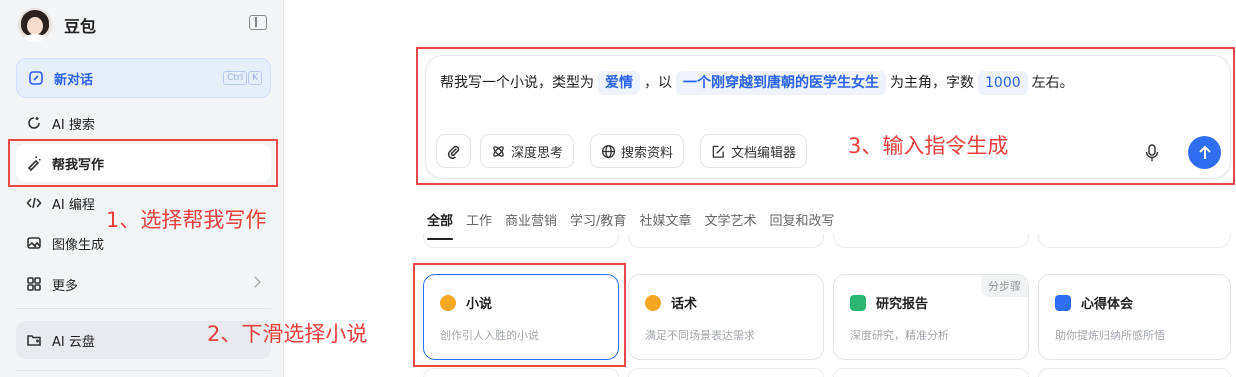 This screenshot has height=377, width=1236. Describe the element at coordinates (65, 286) in the screenshot. I see `sidebar-item-label: 更多` at that location.